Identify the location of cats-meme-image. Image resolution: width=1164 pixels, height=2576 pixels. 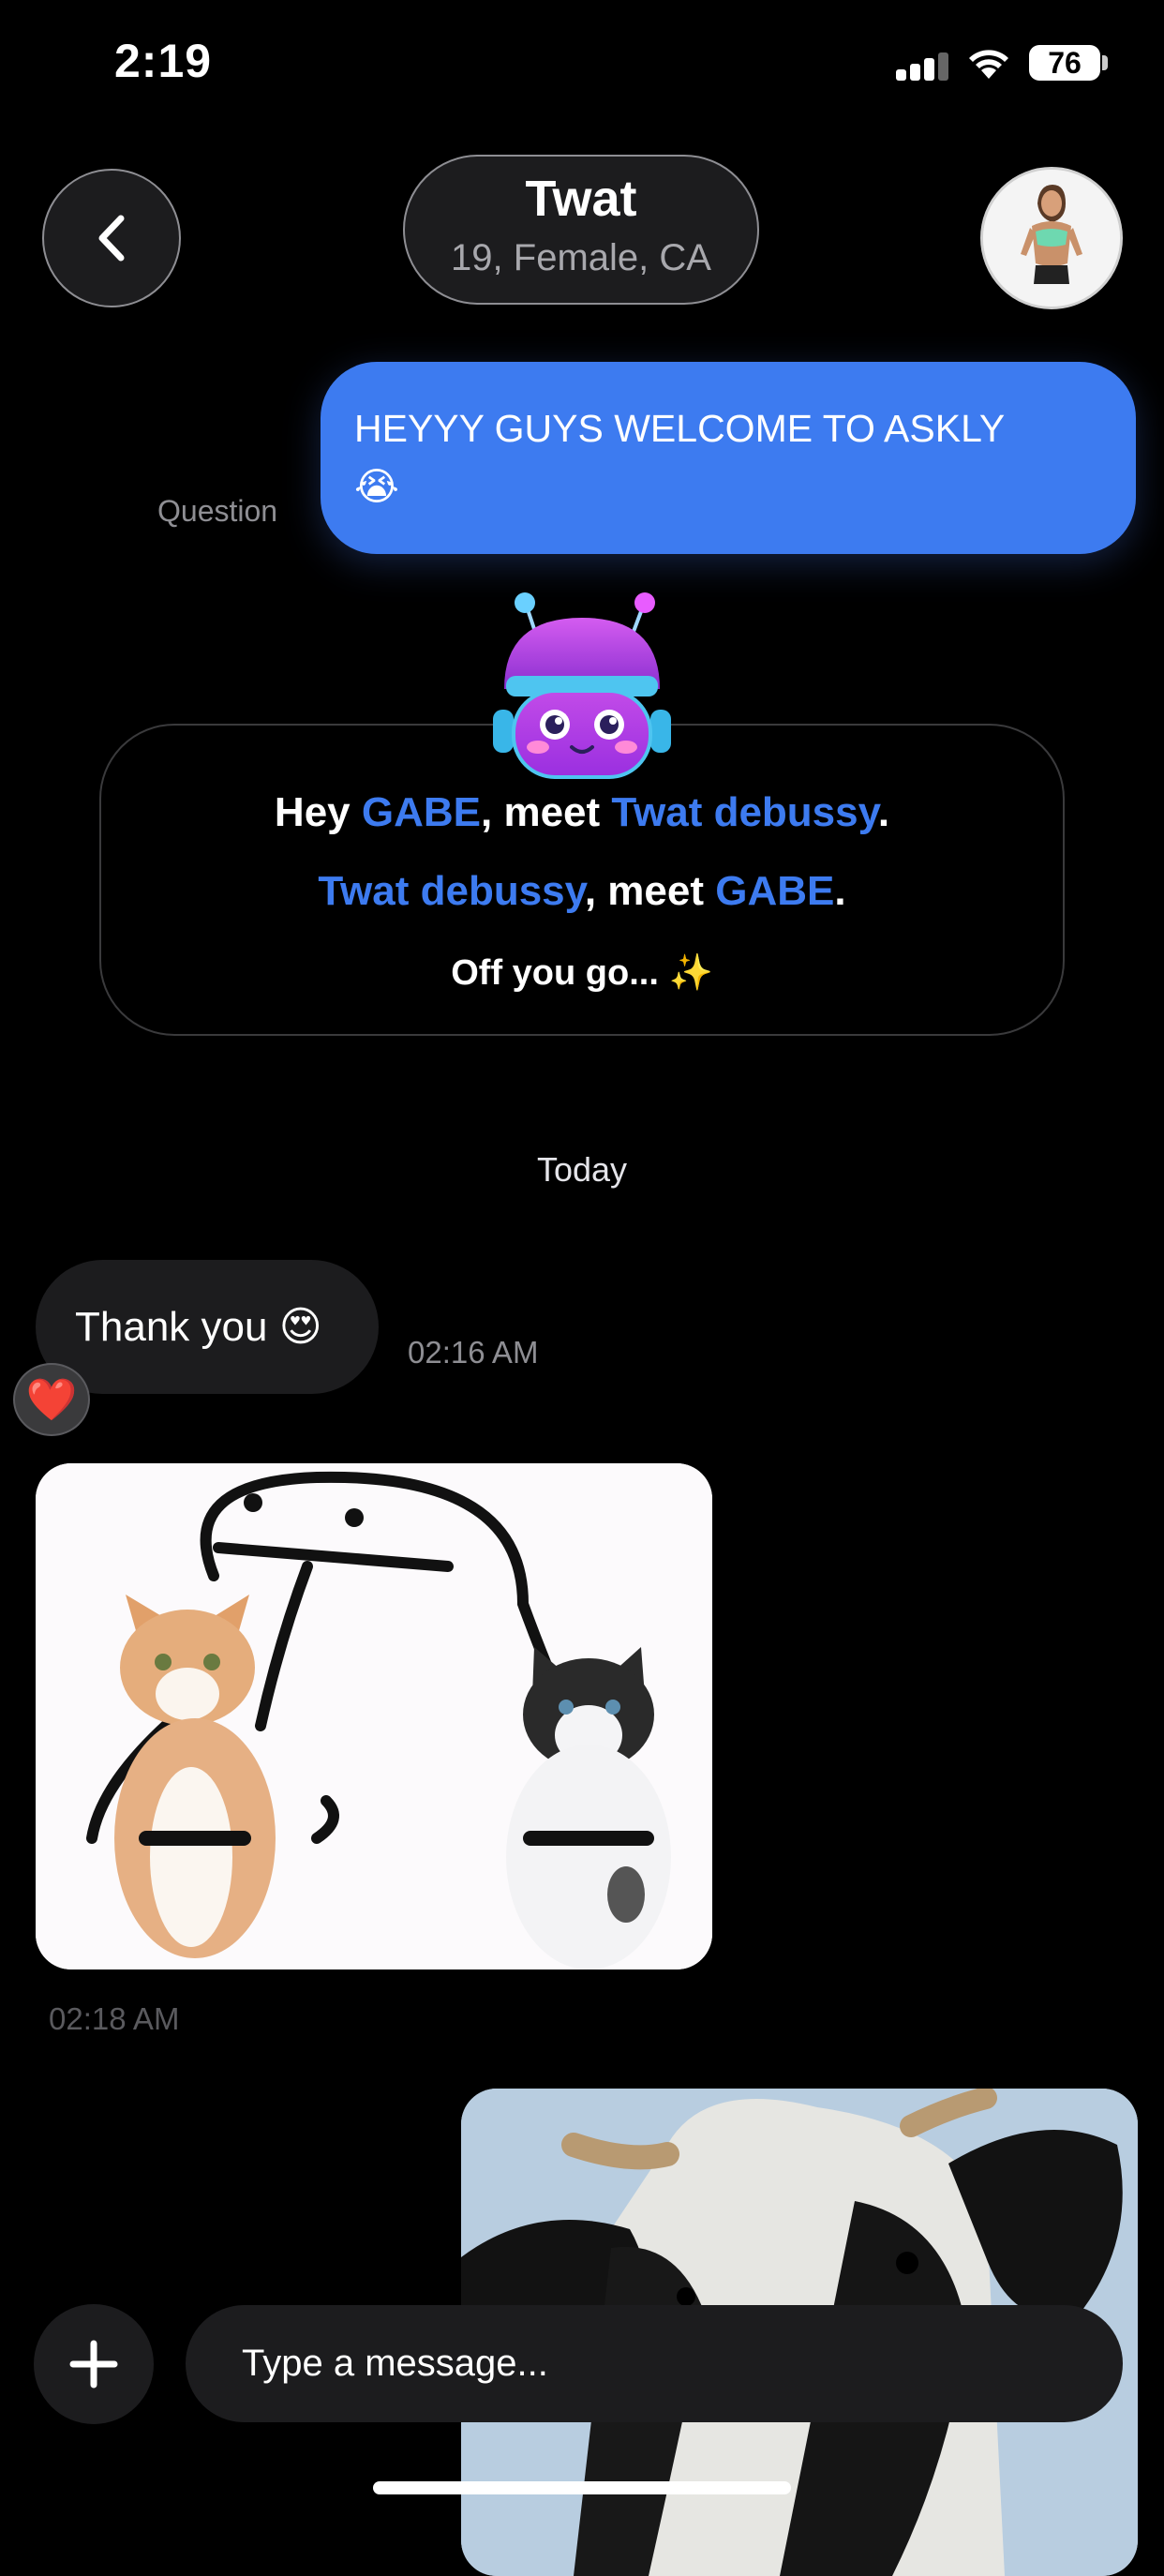
(374, 1716).